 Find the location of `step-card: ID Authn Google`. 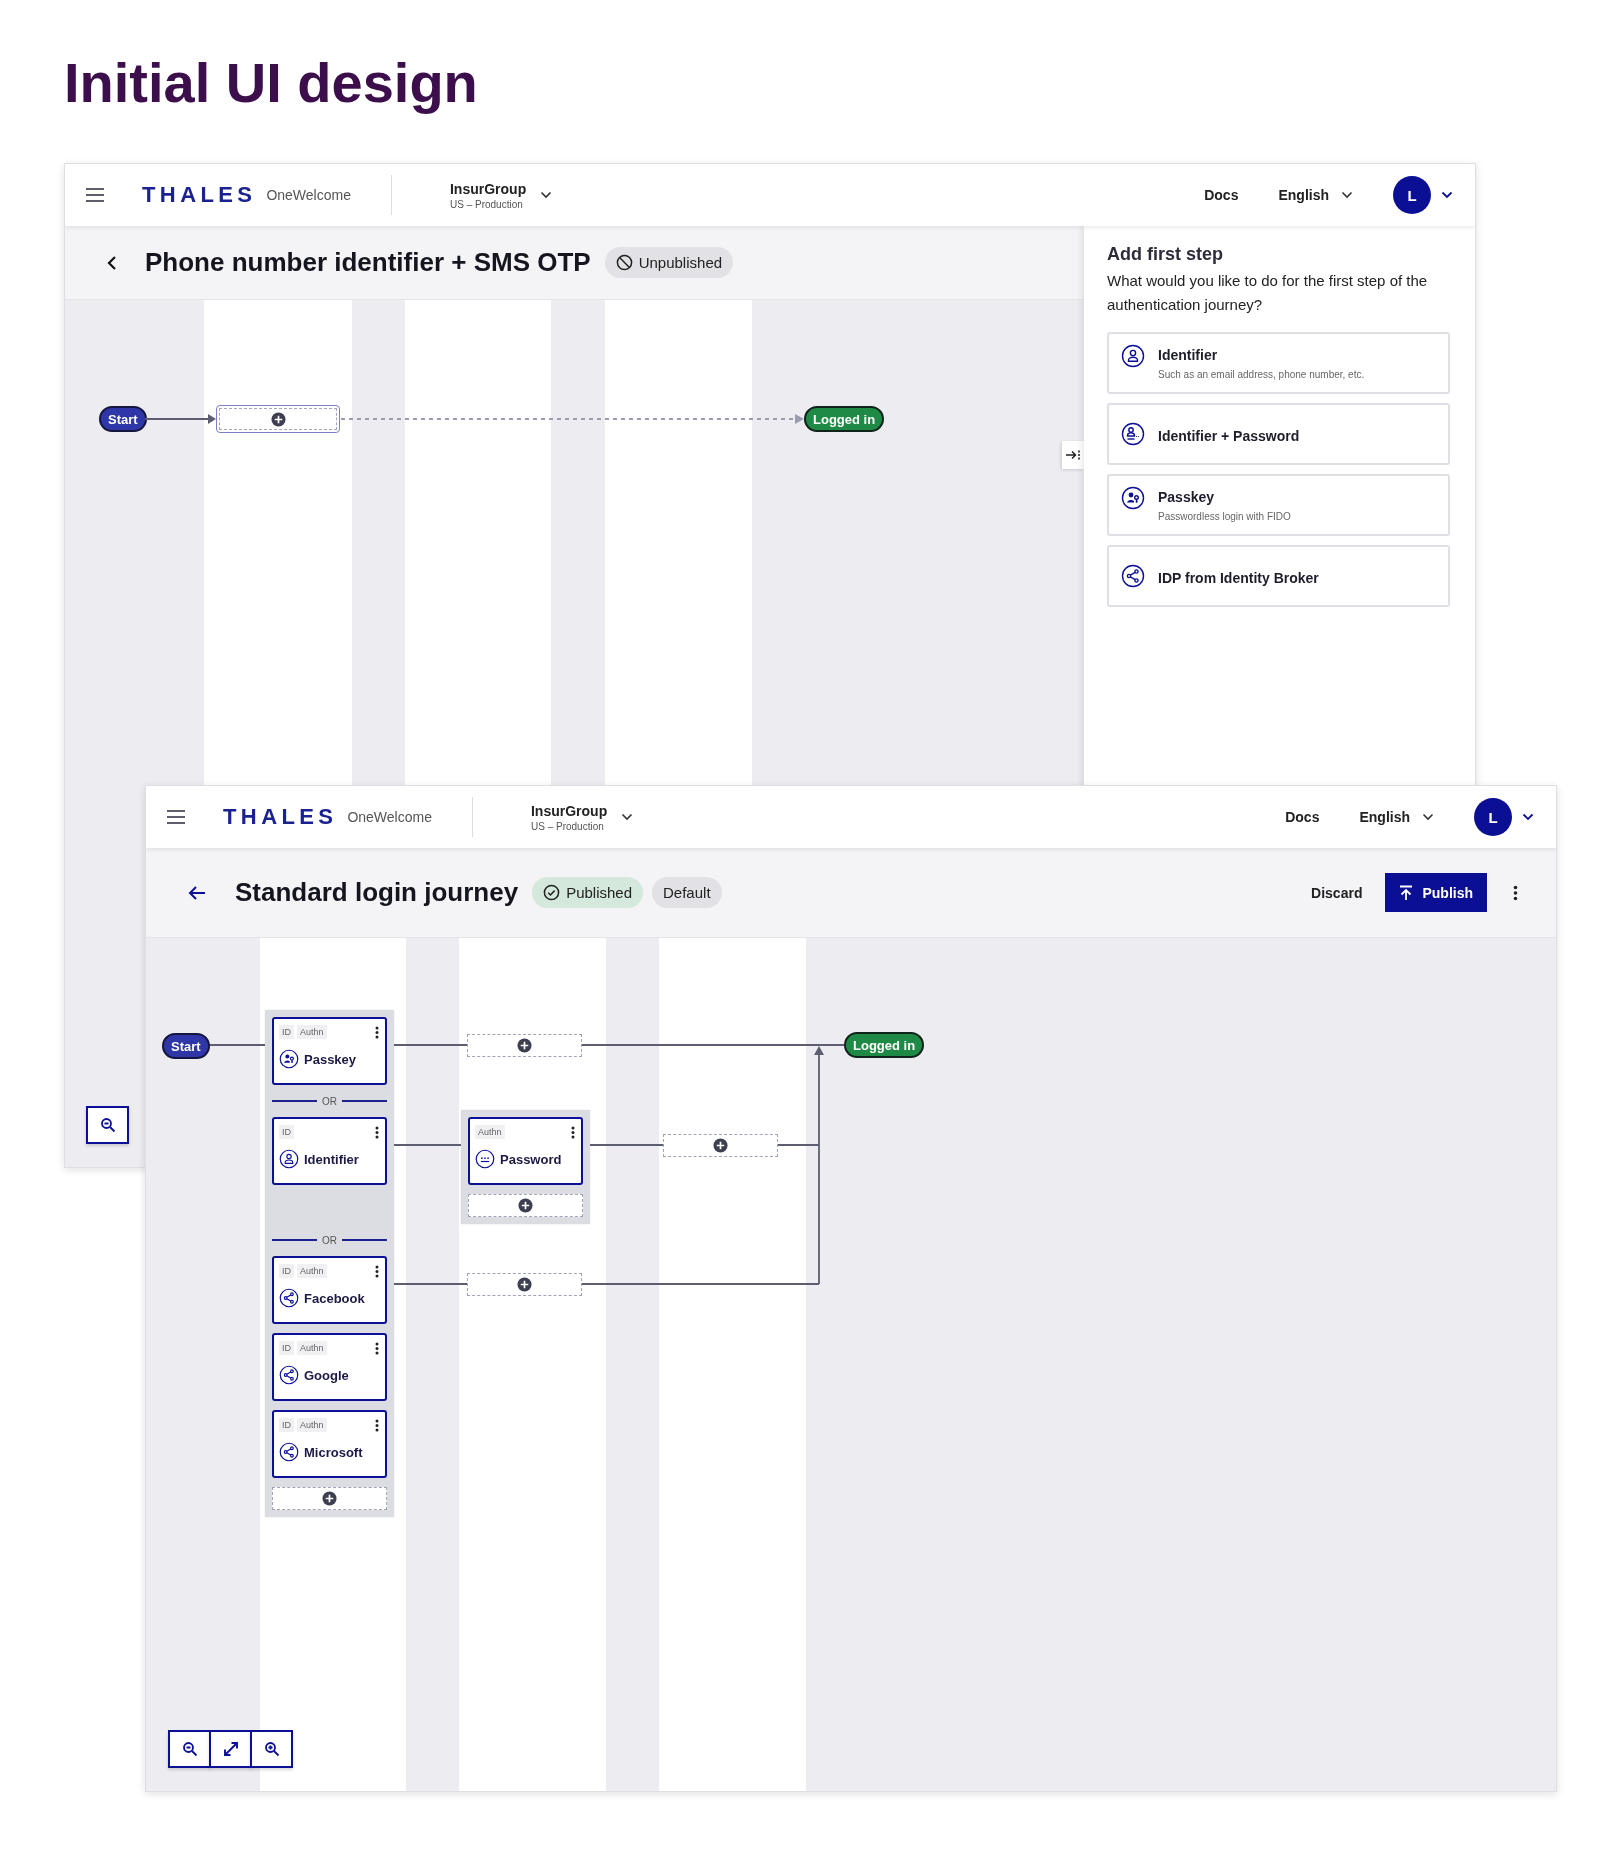

step-card: ID Authn Google is located at coordinates (329, 1367).